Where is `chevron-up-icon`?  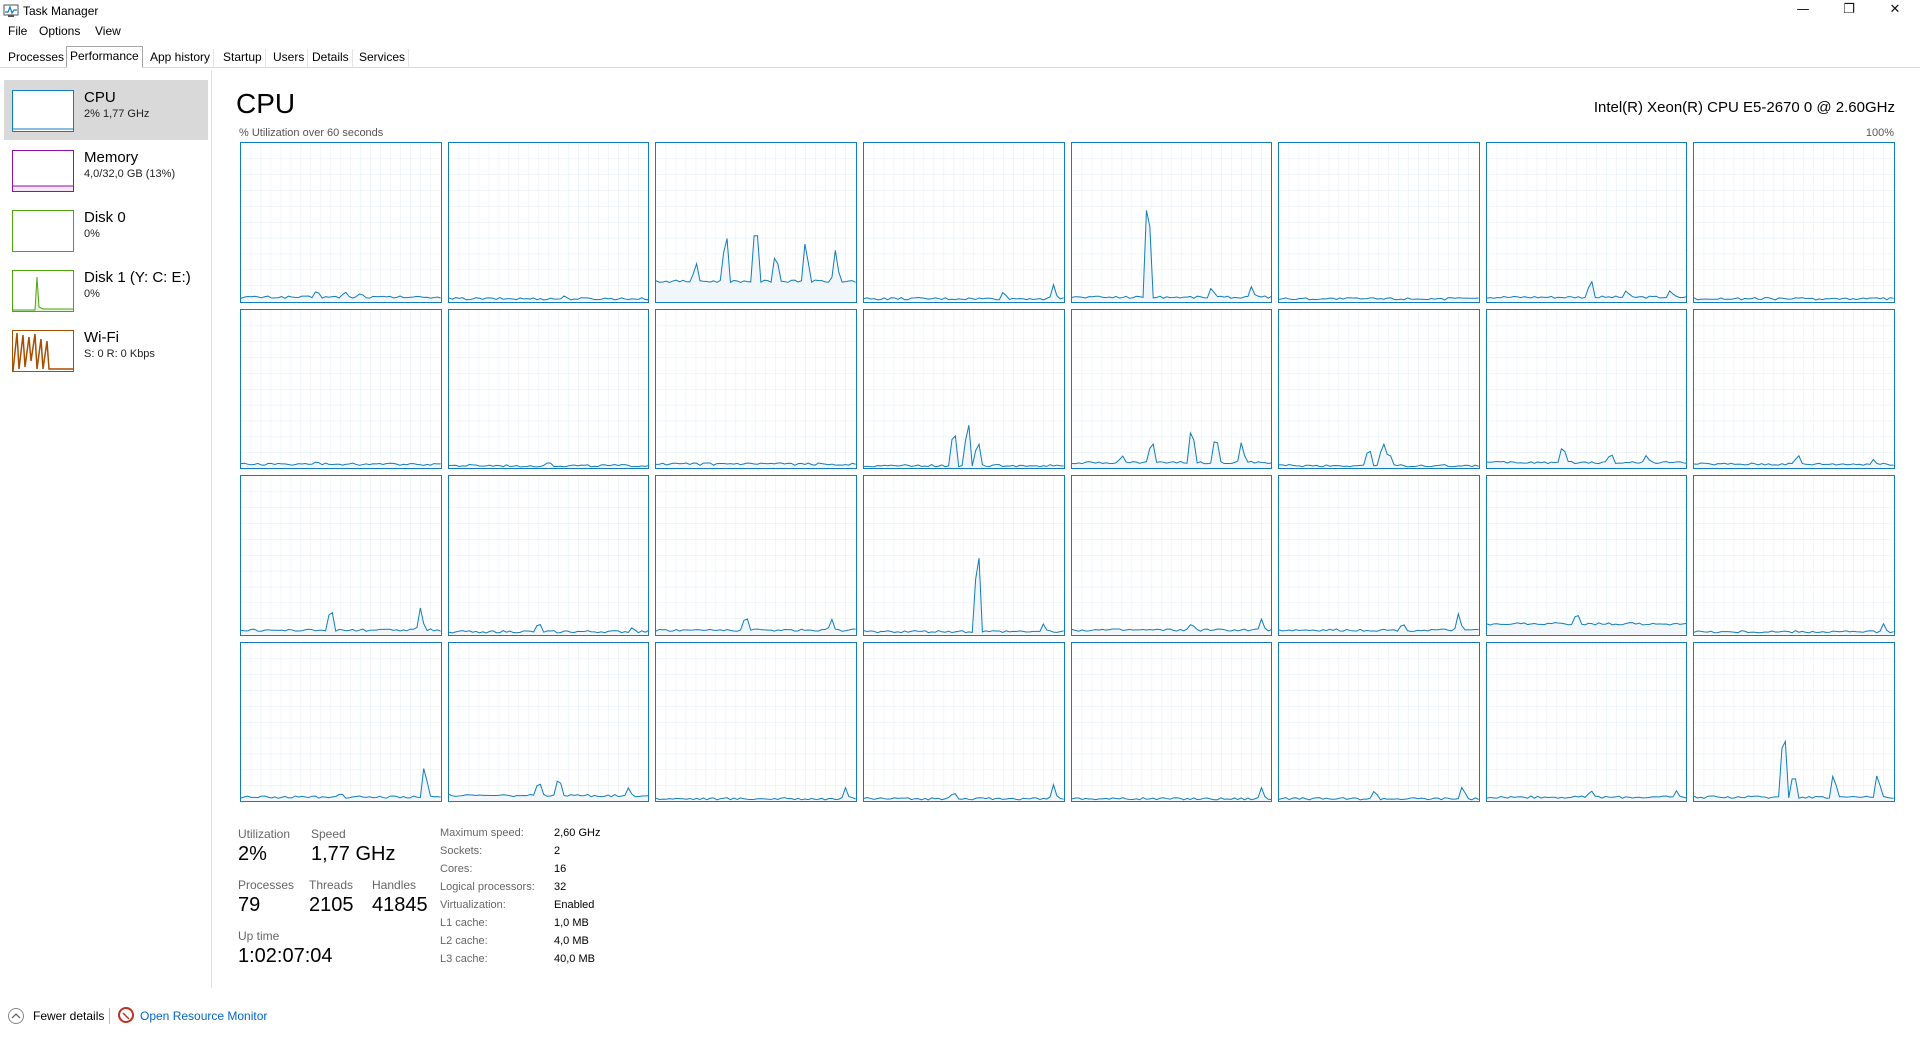
chevron-up-icon is located at coordinates (16, 1016).